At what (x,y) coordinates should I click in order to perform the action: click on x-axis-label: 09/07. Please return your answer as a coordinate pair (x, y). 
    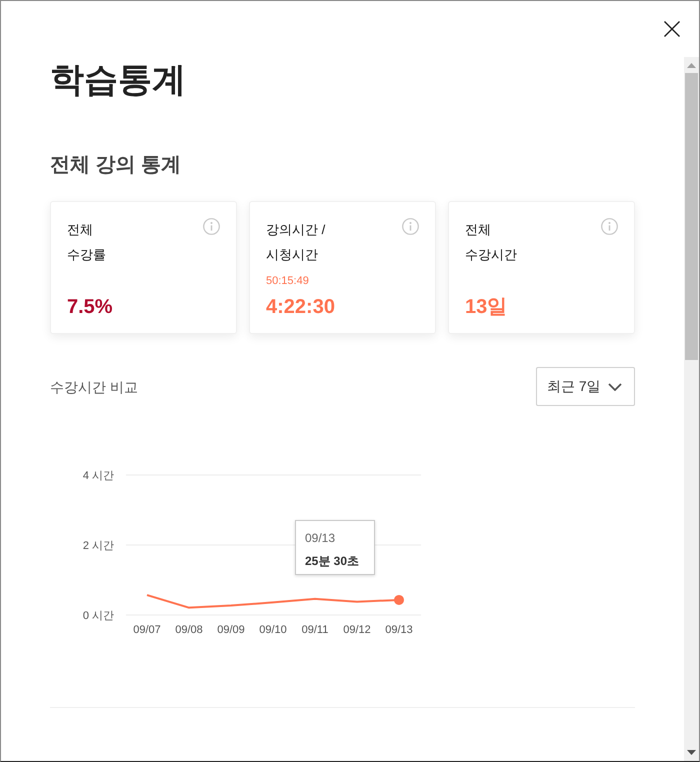
    Looking at the image, I should click on (147, 630).